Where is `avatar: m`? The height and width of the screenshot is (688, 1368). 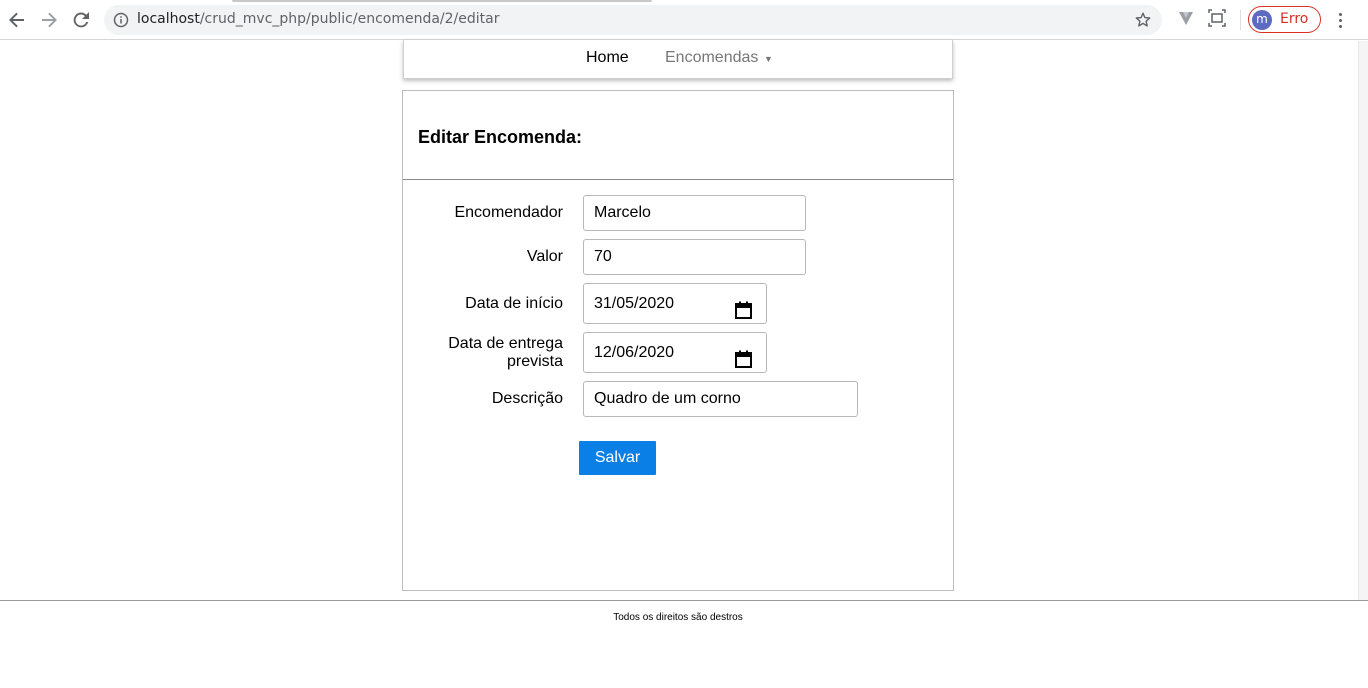 avatar: m is located at coordinates (1262, 20).